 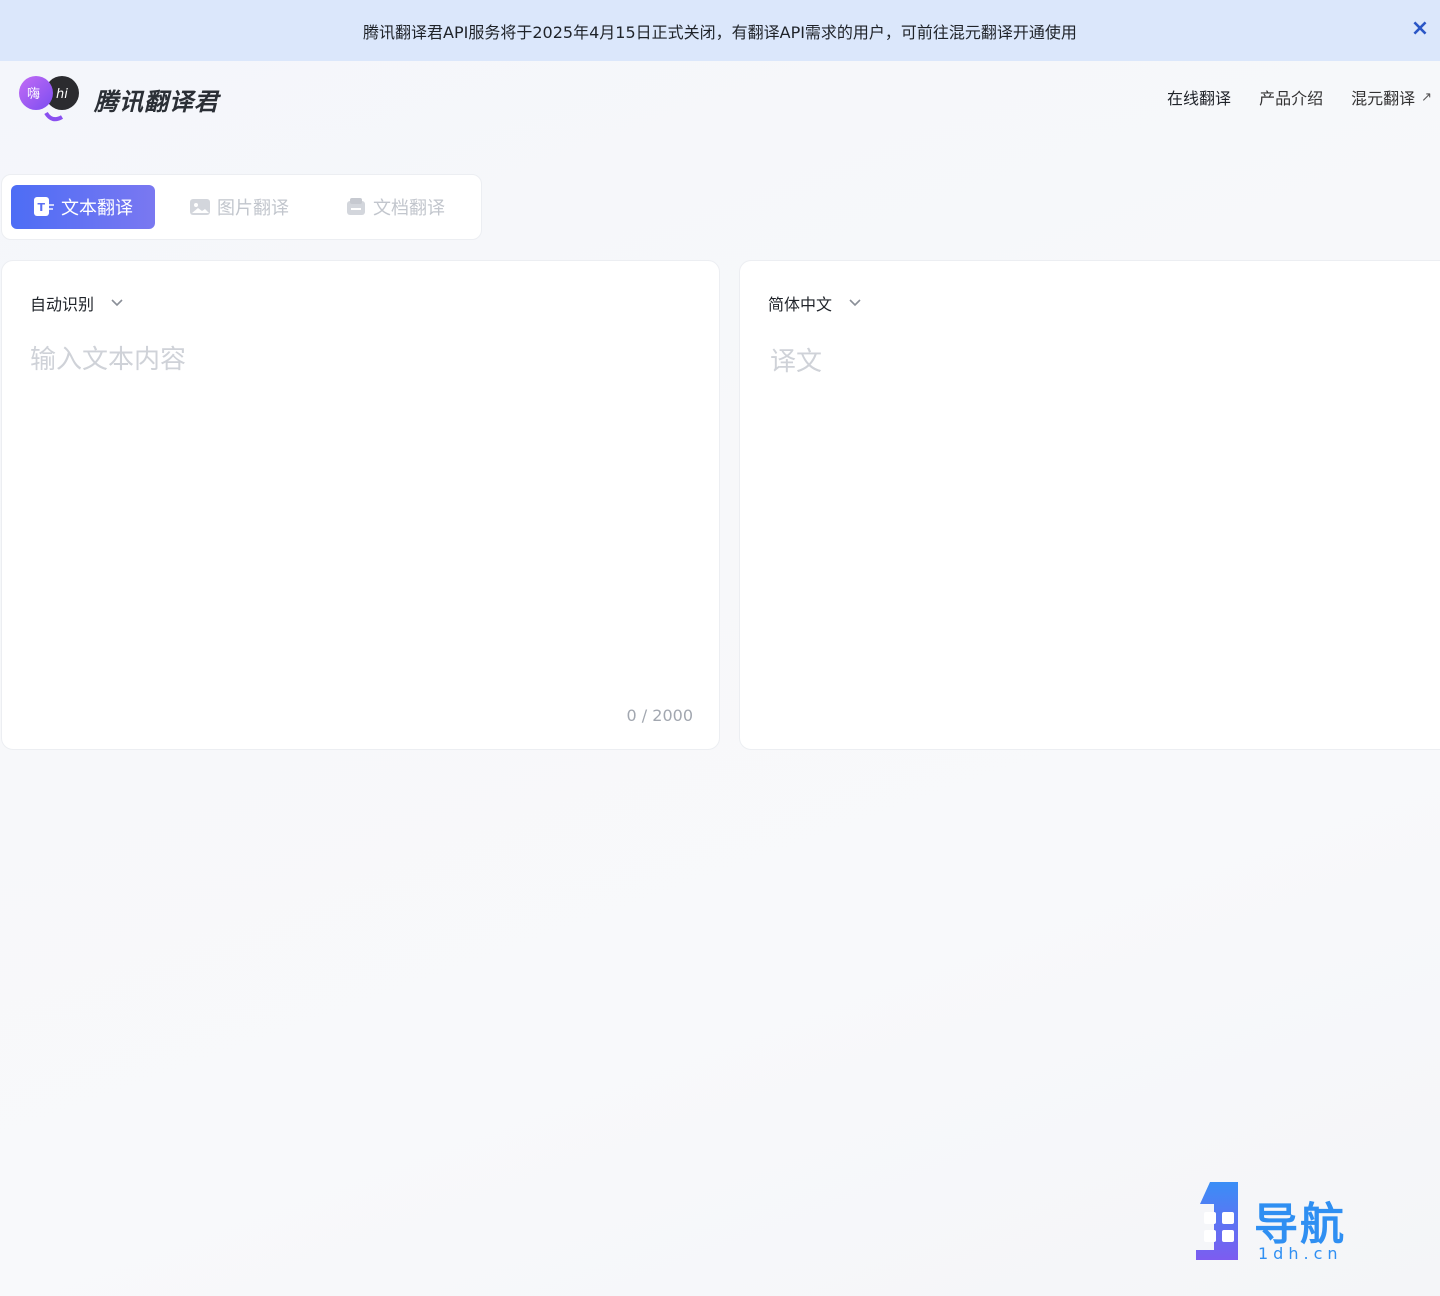 What do you see at coordinates (97, 208) in the screenshot?
I see `tab-label: 文本翻译` at bounding box center [97, 208].